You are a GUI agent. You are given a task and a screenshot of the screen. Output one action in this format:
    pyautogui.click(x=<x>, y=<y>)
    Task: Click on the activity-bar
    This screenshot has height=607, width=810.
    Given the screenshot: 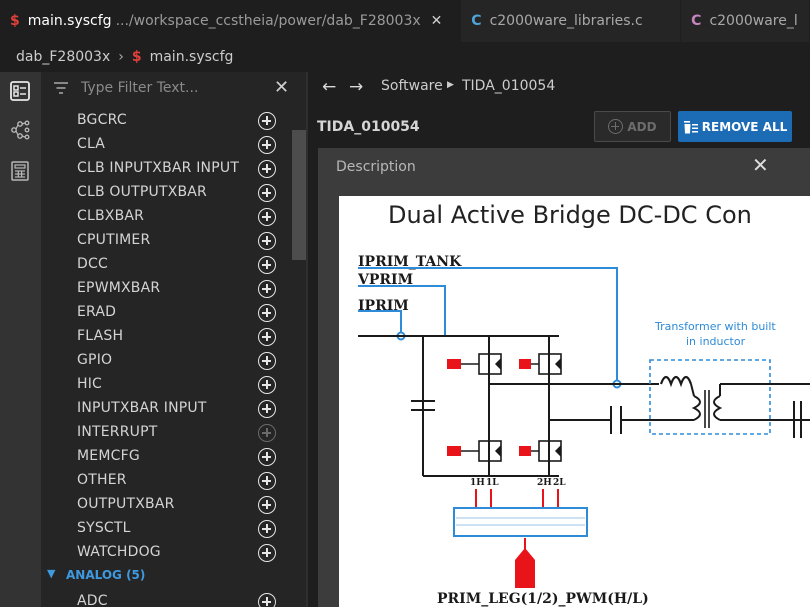 What is the action you would take?
    pyautogui.click(x=20, y=339)
    